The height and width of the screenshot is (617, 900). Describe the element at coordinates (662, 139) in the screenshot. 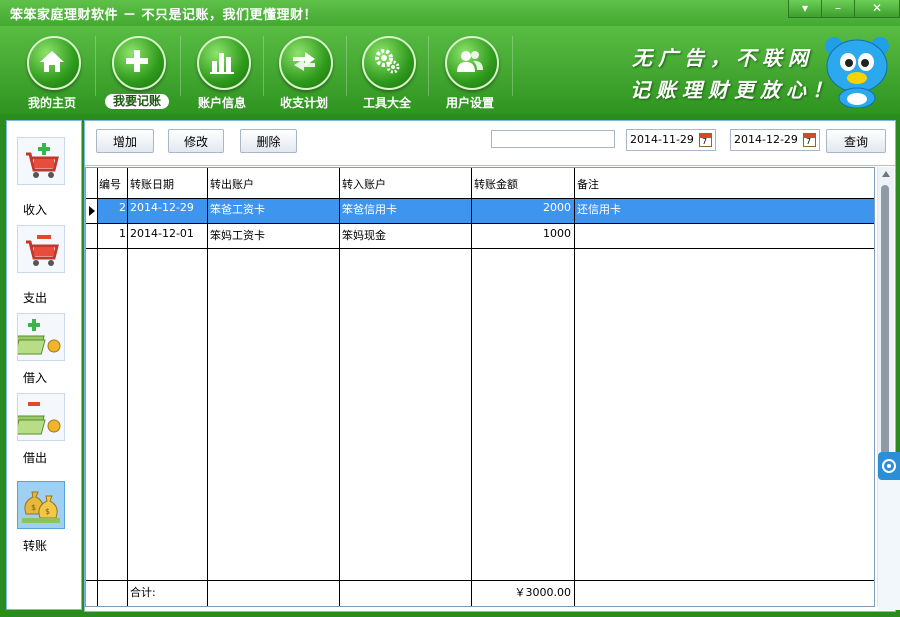

I see `date-from-value: 2014-11-29` at that location.